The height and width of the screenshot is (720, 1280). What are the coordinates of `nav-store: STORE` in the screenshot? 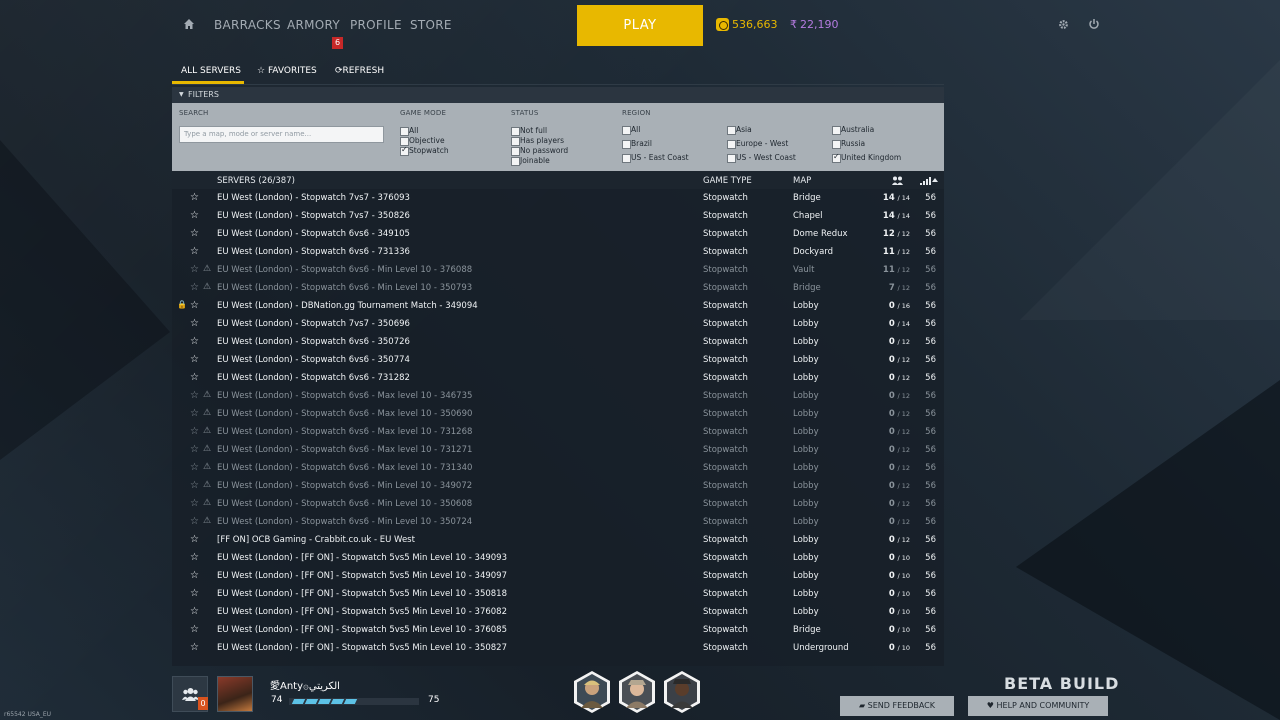 It's located at (431, 25).